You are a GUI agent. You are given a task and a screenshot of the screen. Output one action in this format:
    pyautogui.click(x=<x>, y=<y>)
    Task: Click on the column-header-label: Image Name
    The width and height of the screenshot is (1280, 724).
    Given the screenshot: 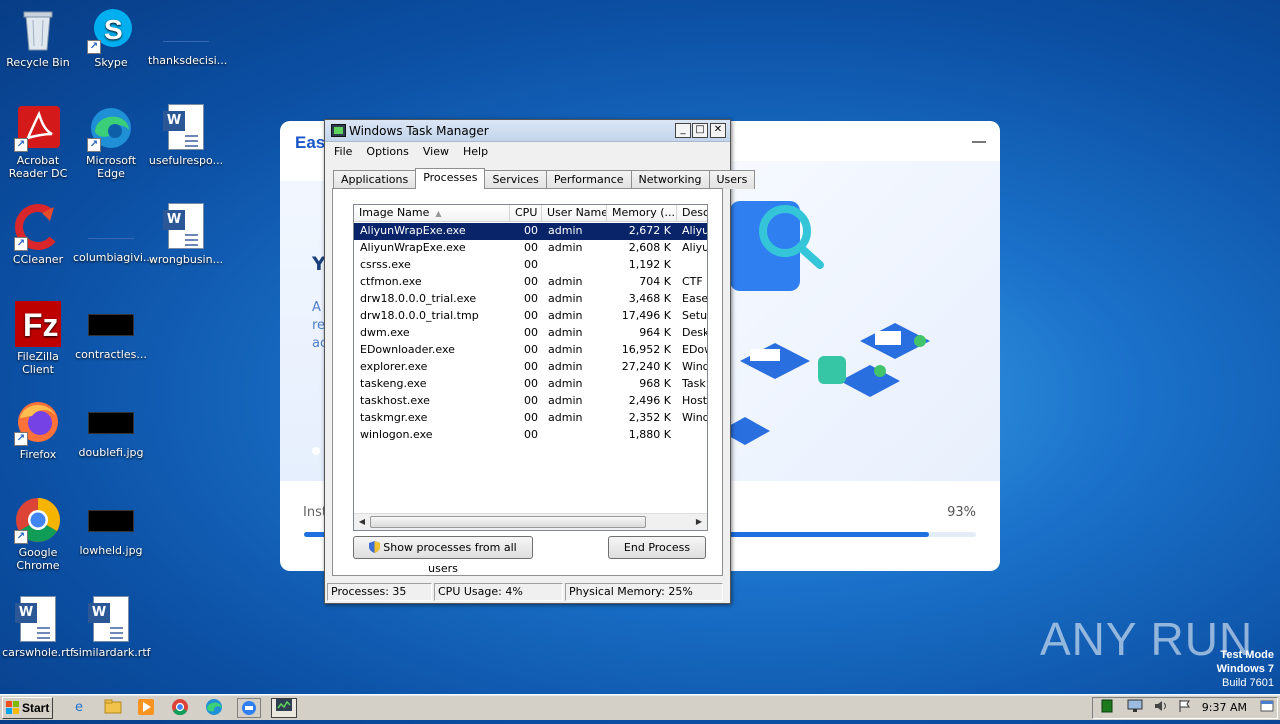 What is the action you would take?
    pyautogui.click(x=394, y=212)
    